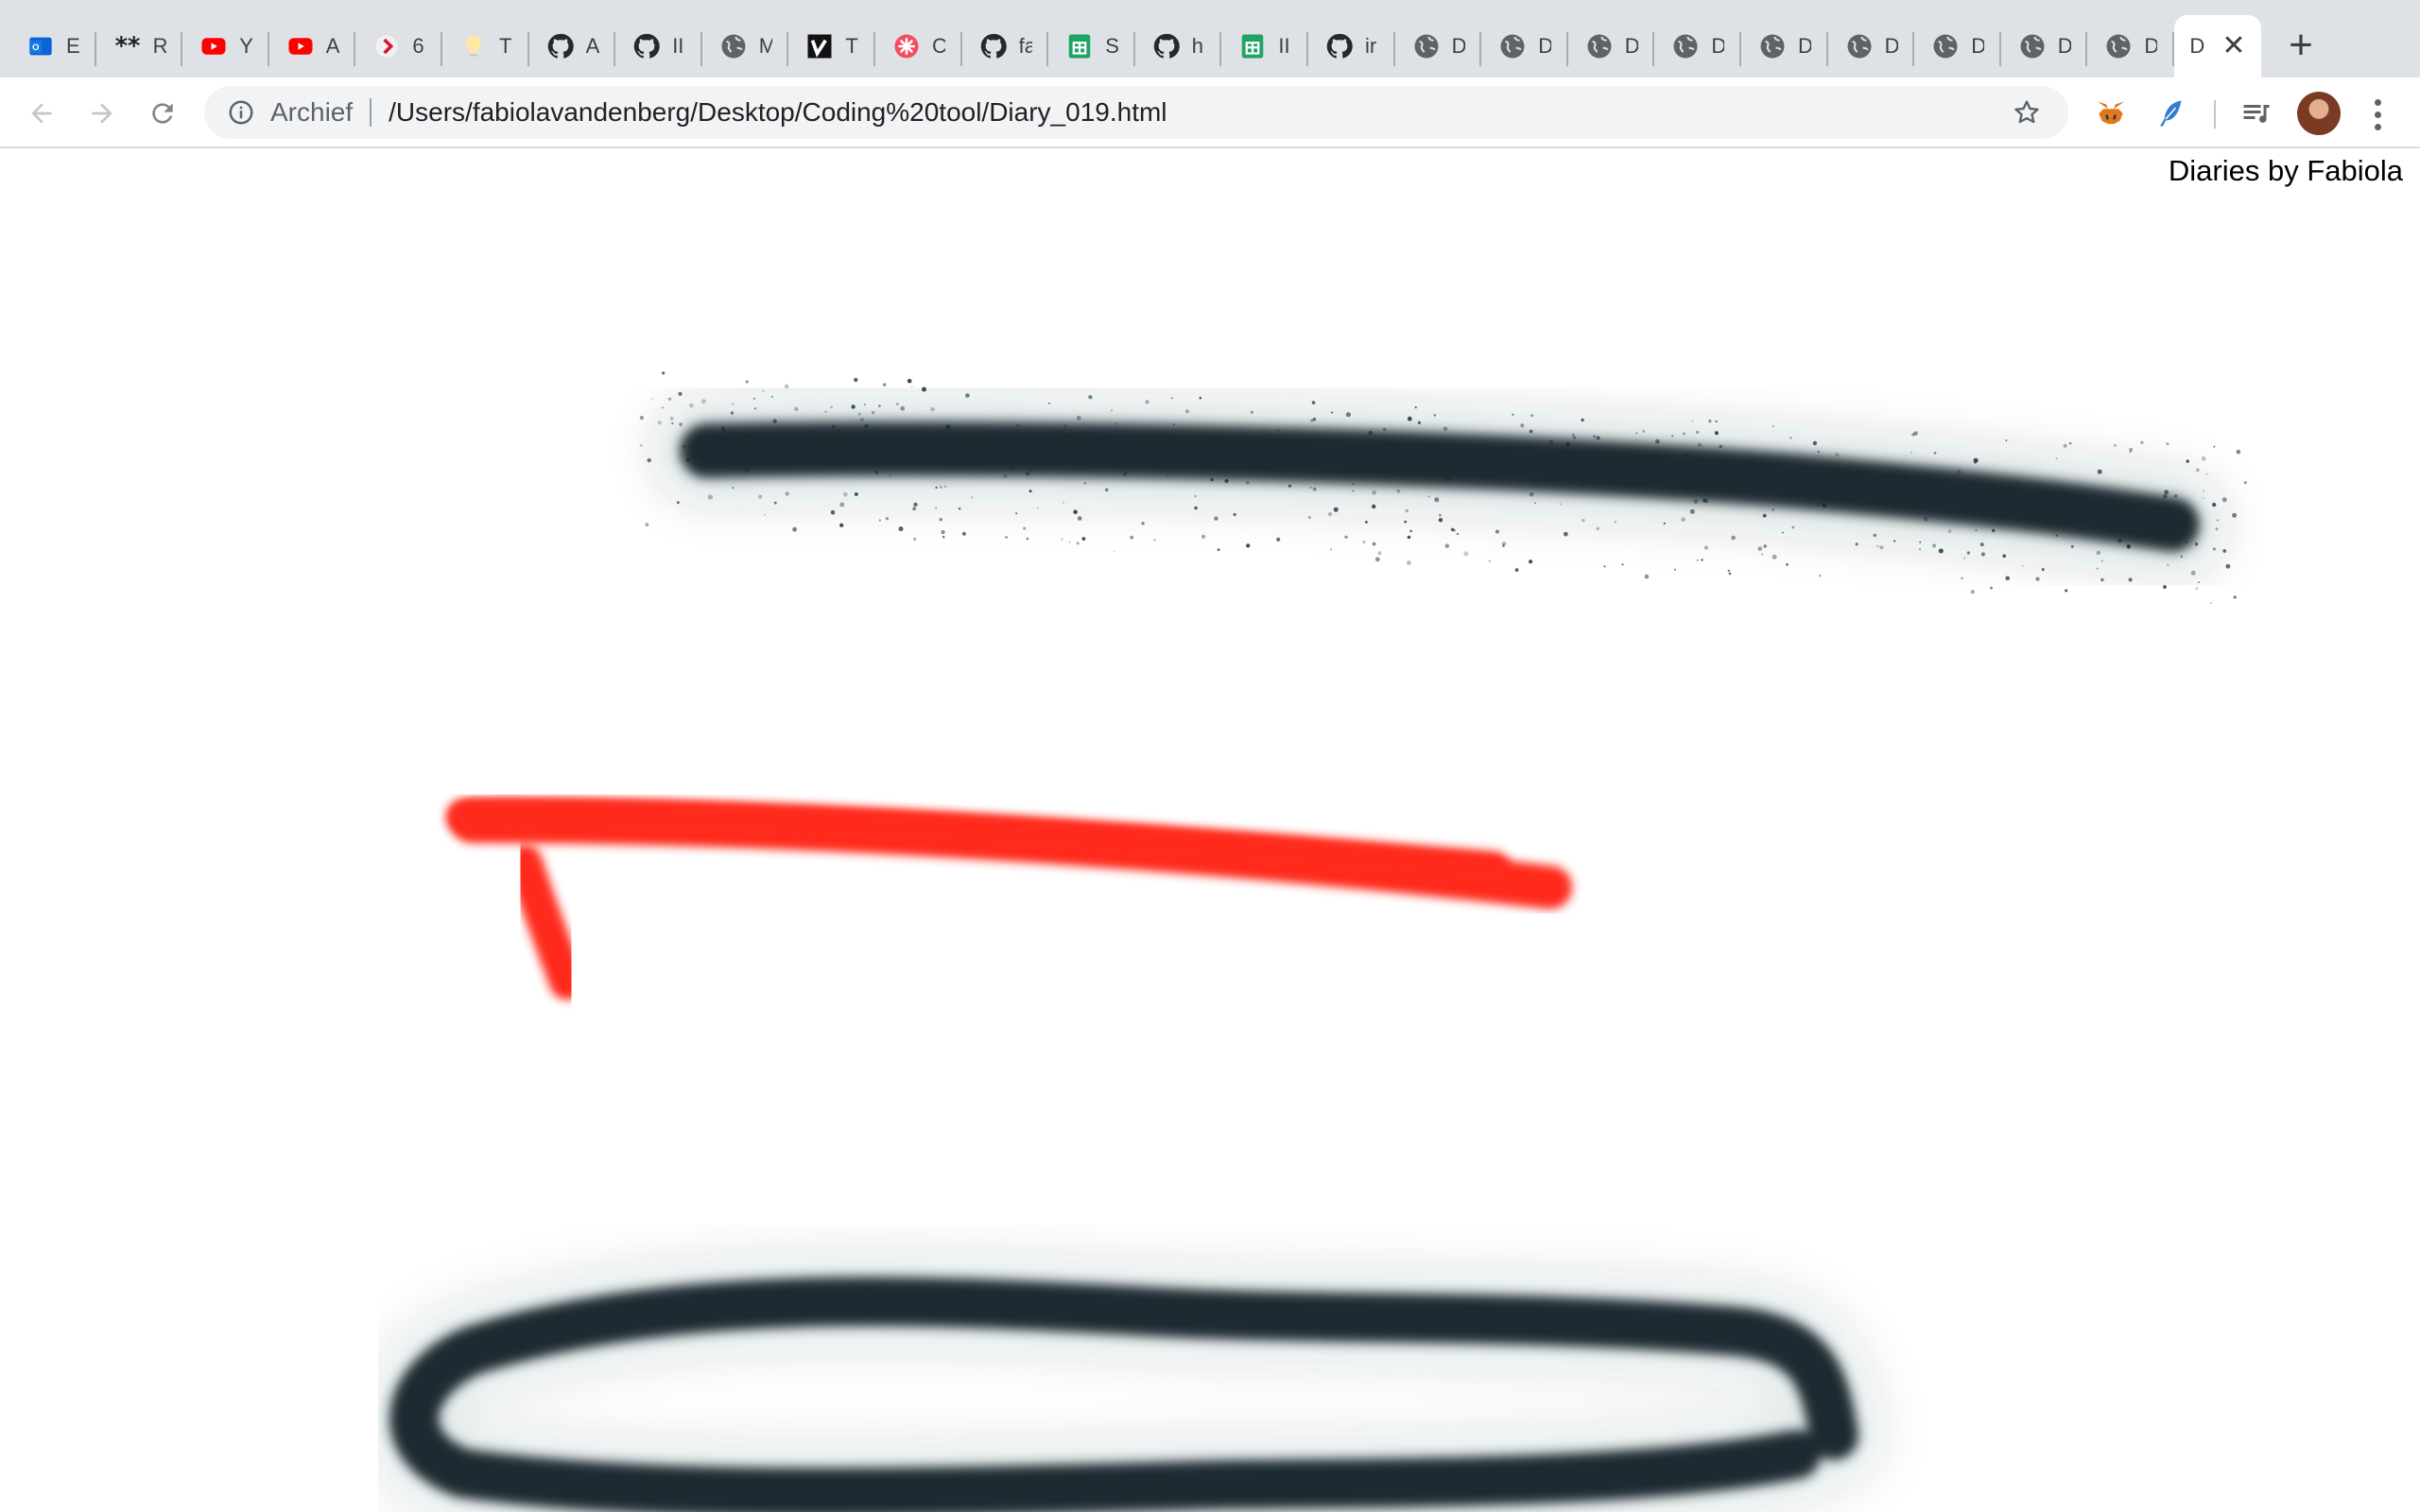 This screenshot has height=1512, width=2420. I want to click on browser-tab: ir, so click(1352, 46).